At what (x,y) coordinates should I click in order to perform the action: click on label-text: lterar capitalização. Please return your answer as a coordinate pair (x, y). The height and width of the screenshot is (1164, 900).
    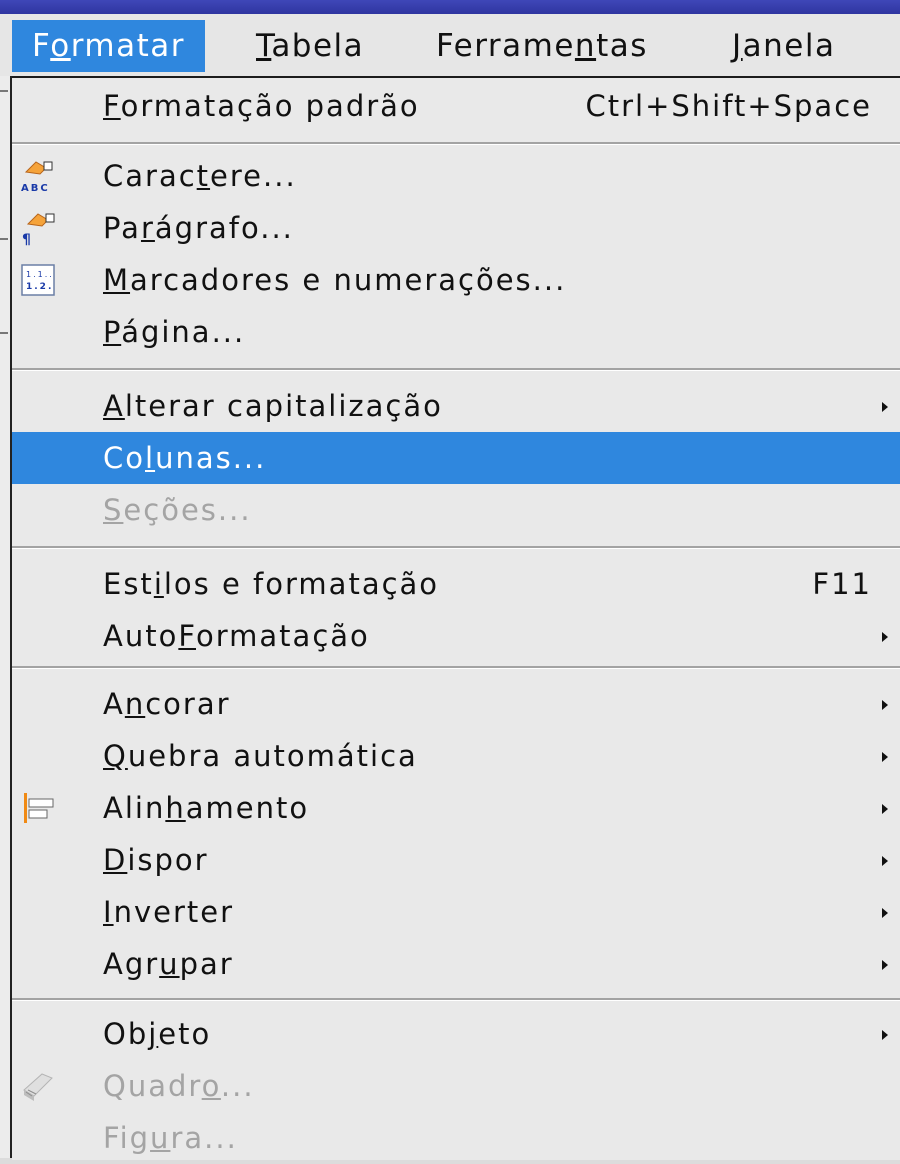
    Looking at the image, I should click on (283, 406).